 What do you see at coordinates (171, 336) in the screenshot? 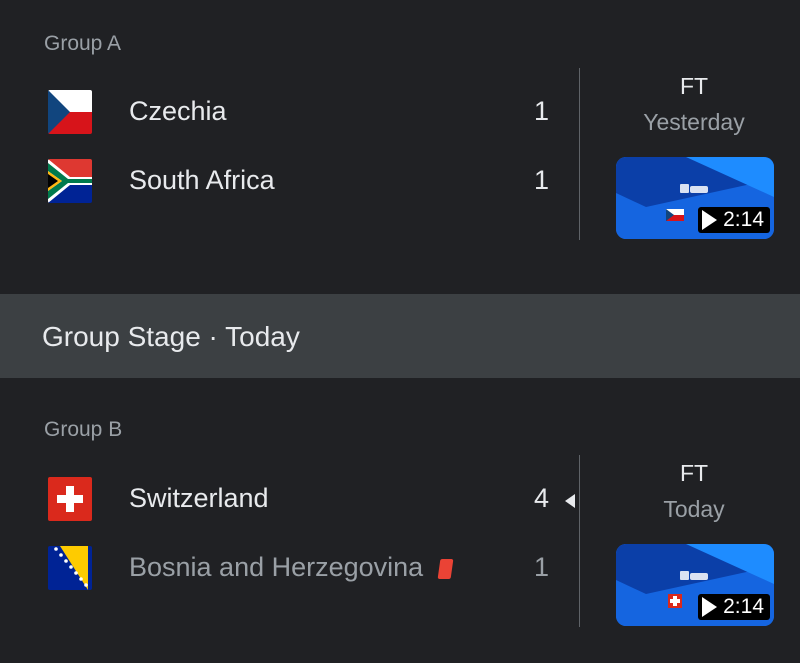
I see `stage-title: Group Stage · Today` at bounding box center [171, 336].